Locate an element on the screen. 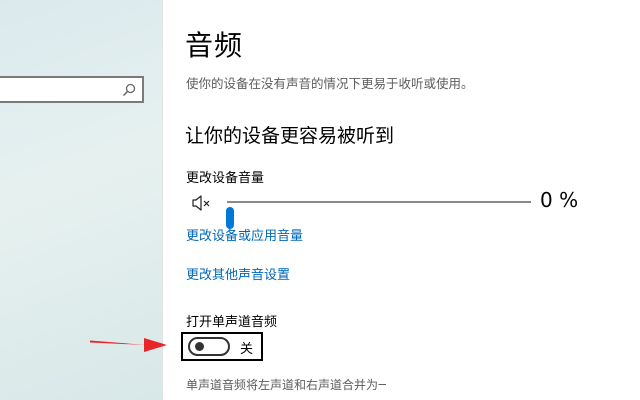  annotation-arrow-icon is located at coordinates (128, 345).